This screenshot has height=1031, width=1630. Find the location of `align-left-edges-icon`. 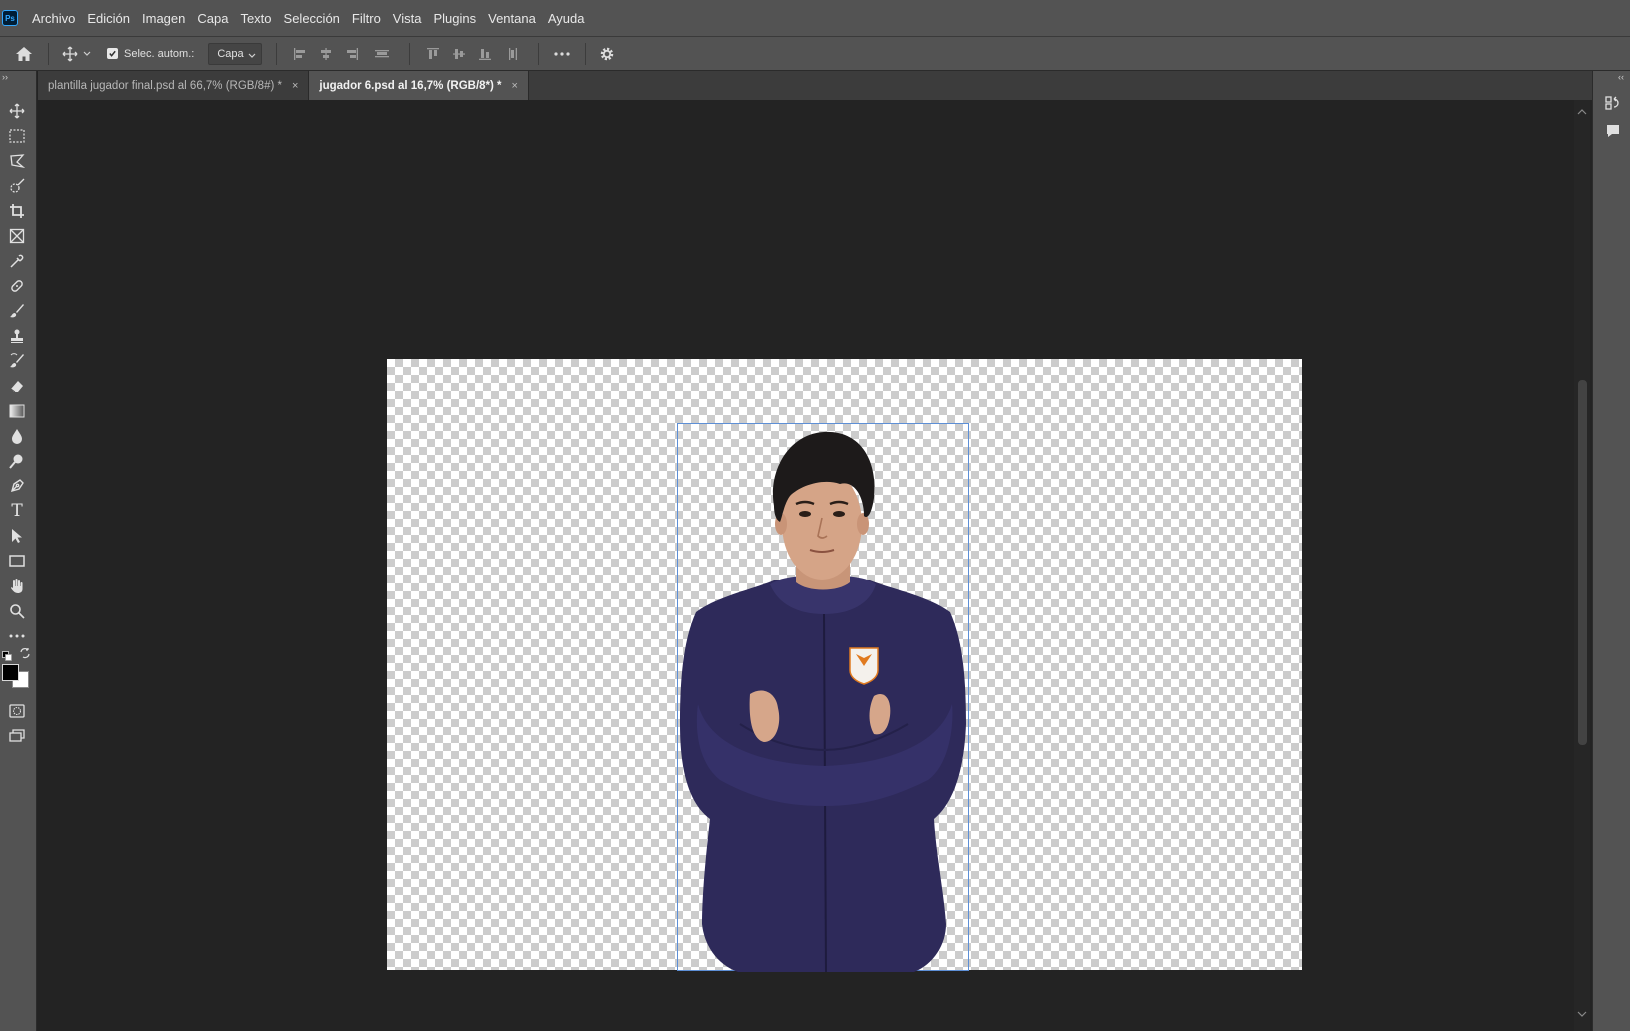

align-left-edges-icon is located at coordinates (300, 54).